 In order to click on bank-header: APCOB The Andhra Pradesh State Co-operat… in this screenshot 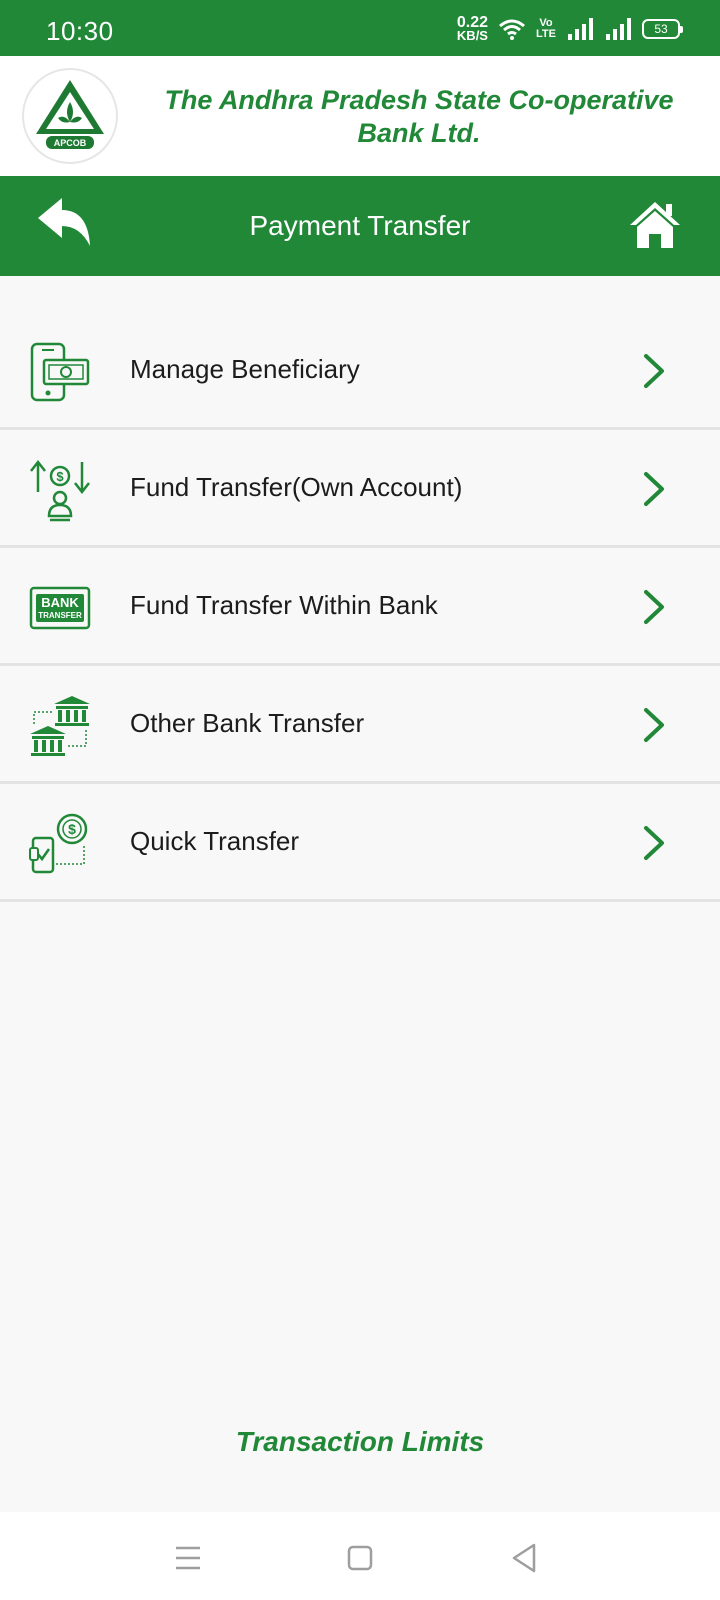, I will do `click(360, 116)`.